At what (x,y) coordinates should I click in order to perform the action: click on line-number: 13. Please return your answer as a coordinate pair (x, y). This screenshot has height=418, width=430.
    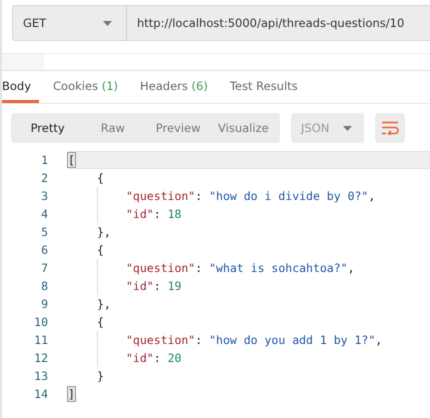
    Looking at the image, I should click on (41, 376).